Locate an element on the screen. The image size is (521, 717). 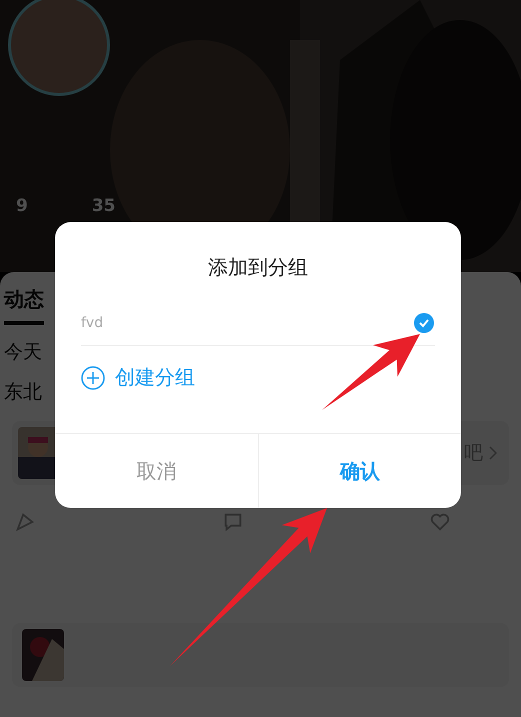
stat-count: 9 is located at coordinates (22, 206).